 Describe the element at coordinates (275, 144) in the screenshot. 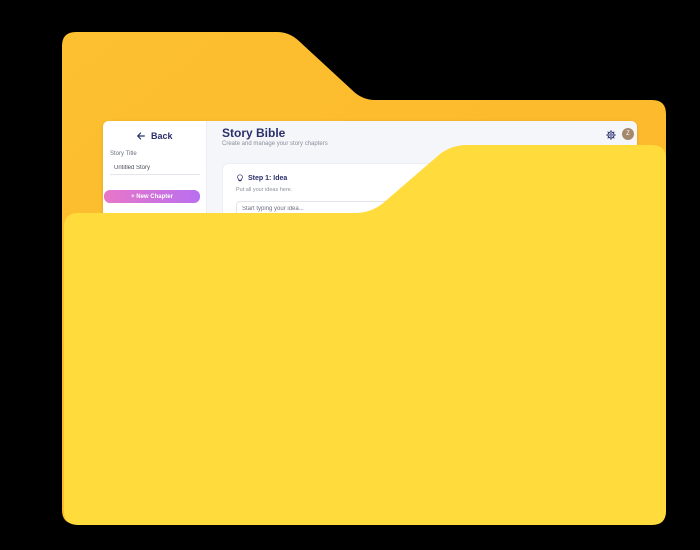

I see `page-subtitle: Create and manage your story chapters` at that location.